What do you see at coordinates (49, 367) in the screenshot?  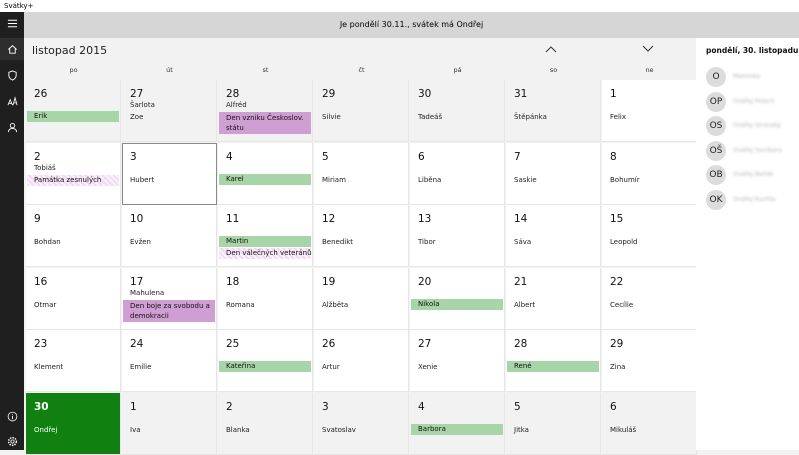 I see `nameday-name: Klement` at bounding box center [49, 367].